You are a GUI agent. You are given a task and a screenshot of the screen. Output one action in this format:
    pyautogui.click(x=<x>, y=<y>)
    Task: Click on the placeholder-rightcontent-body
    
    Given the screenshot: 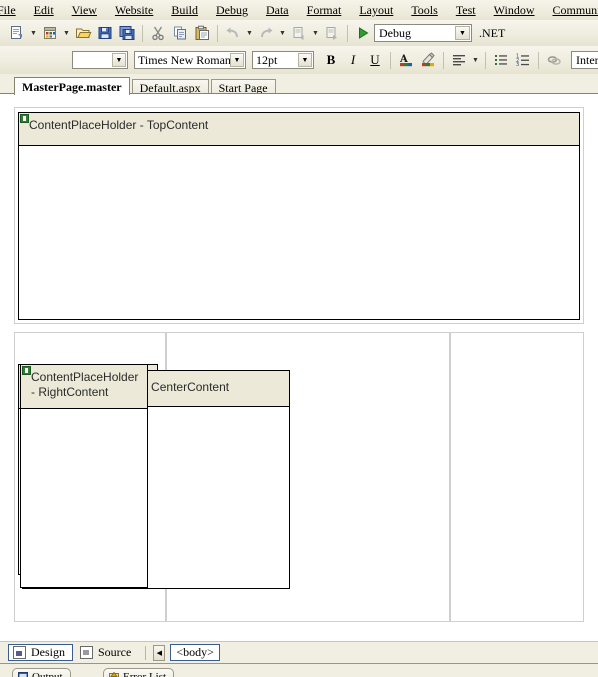 What is the action you would take?
    pyautogui.click(x=84, y=498)
    